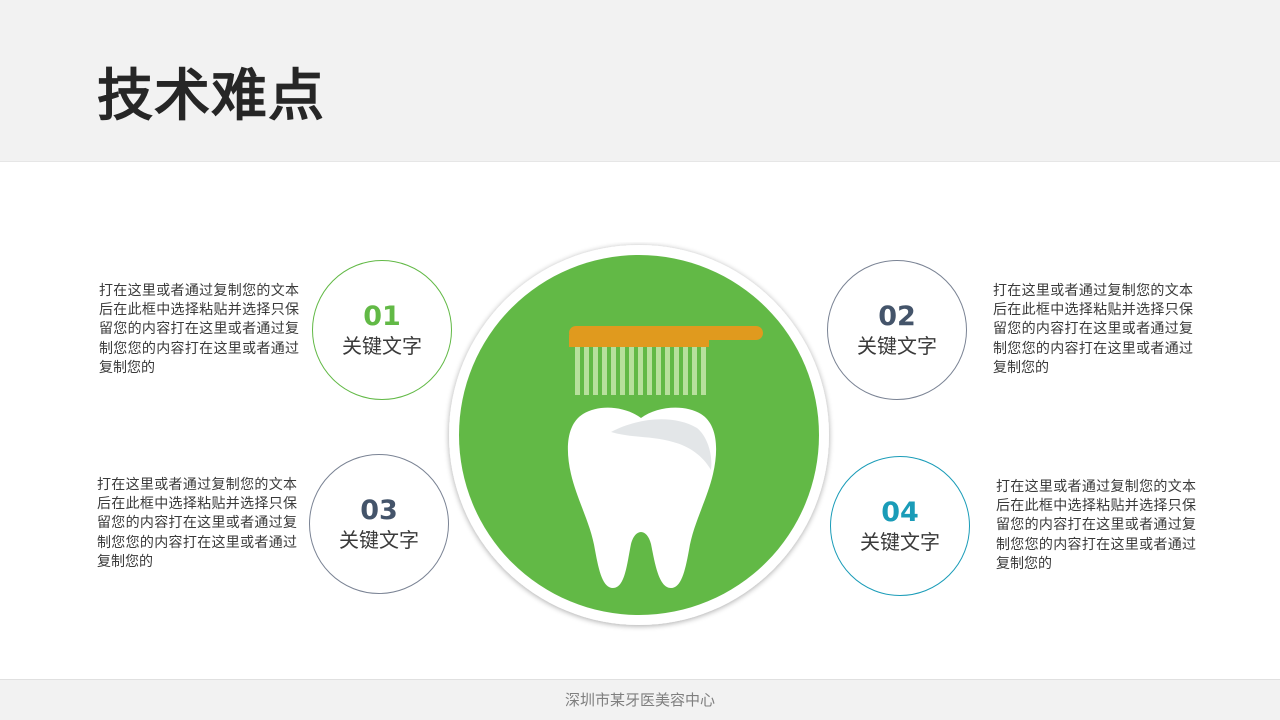 The height and width of the screenshot is (720, 1280). I want to click on item-03-circle: 03 关键文字, so click(379, 524).